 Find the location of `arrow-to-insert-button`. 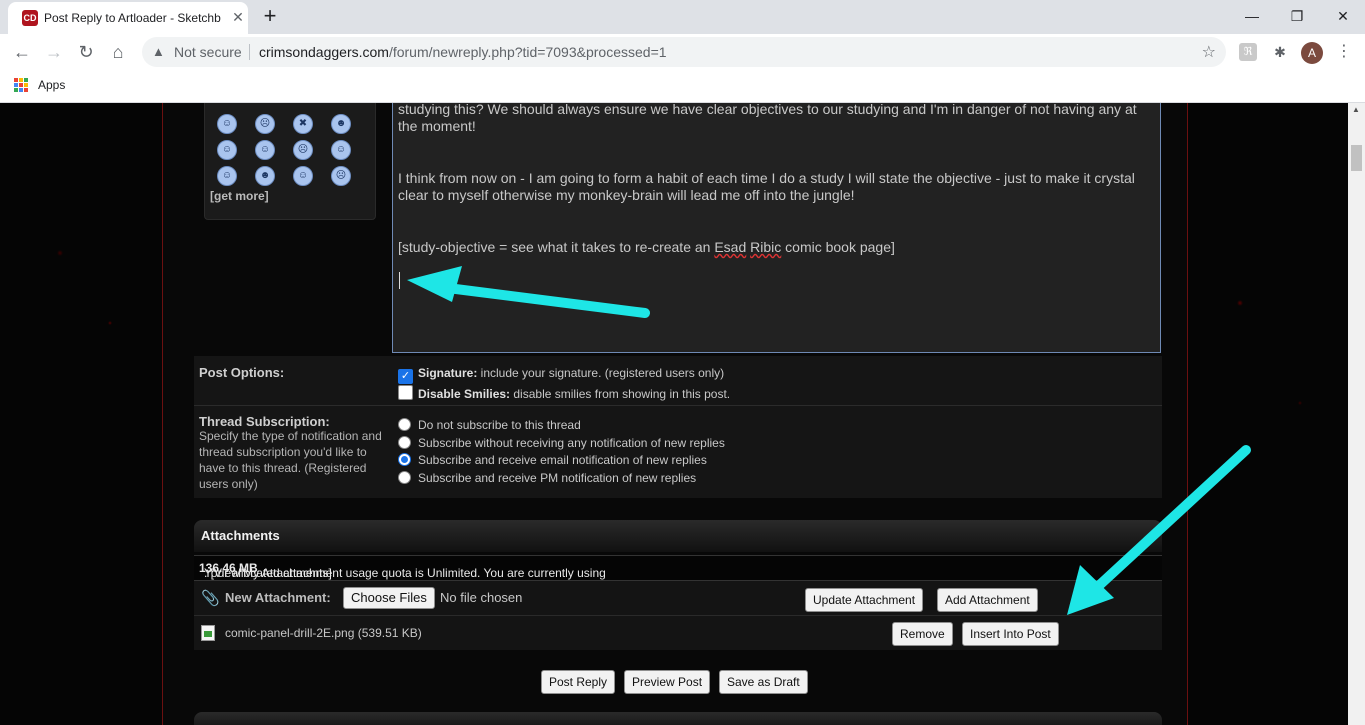

arrow-to-insert-button is located at coordinates (1159, 530).